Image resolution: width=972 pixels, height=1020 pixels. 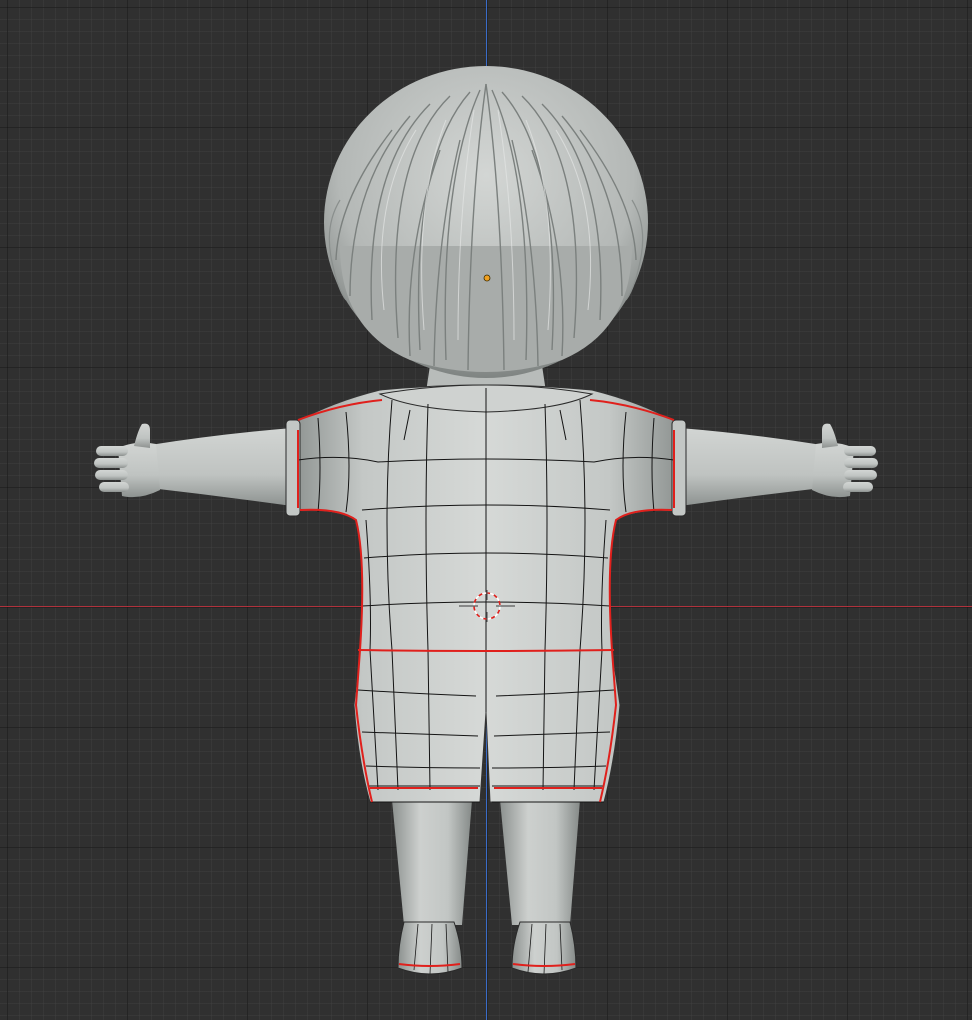 What do you see at coordinates (486, 222) in the screenshot?
I see `hair` at bounding box center [486, 222].